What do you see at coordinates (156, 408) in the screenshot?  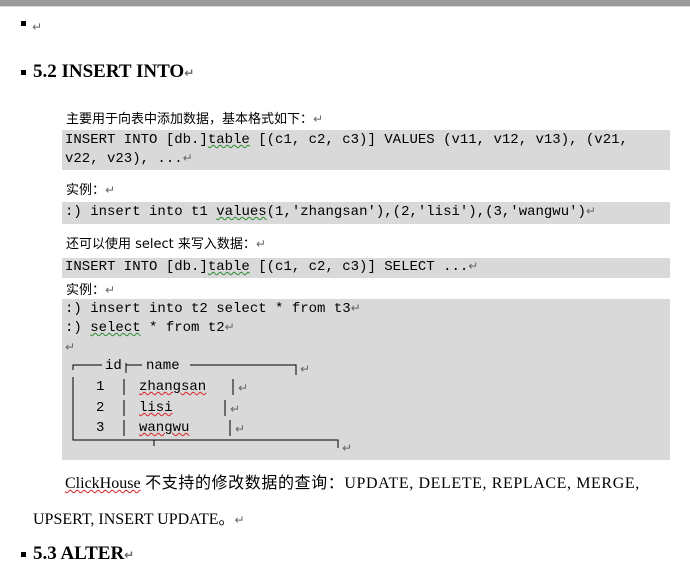 I see `result-cell-name: lisi` at bounding box center [156, 408].